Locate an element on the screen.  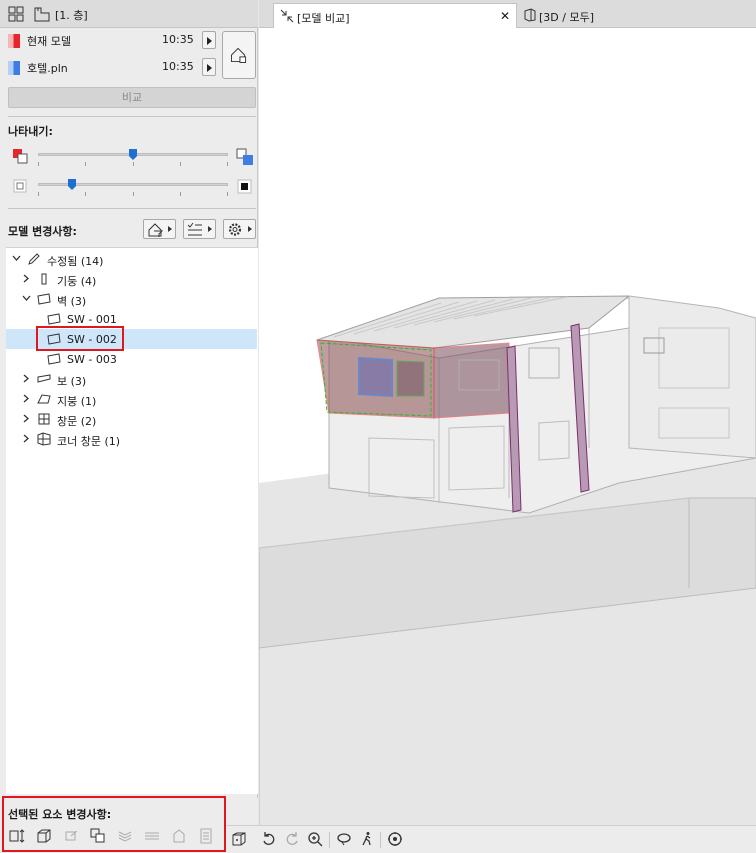
element-profile-icon is located at coordinates (179, 836).